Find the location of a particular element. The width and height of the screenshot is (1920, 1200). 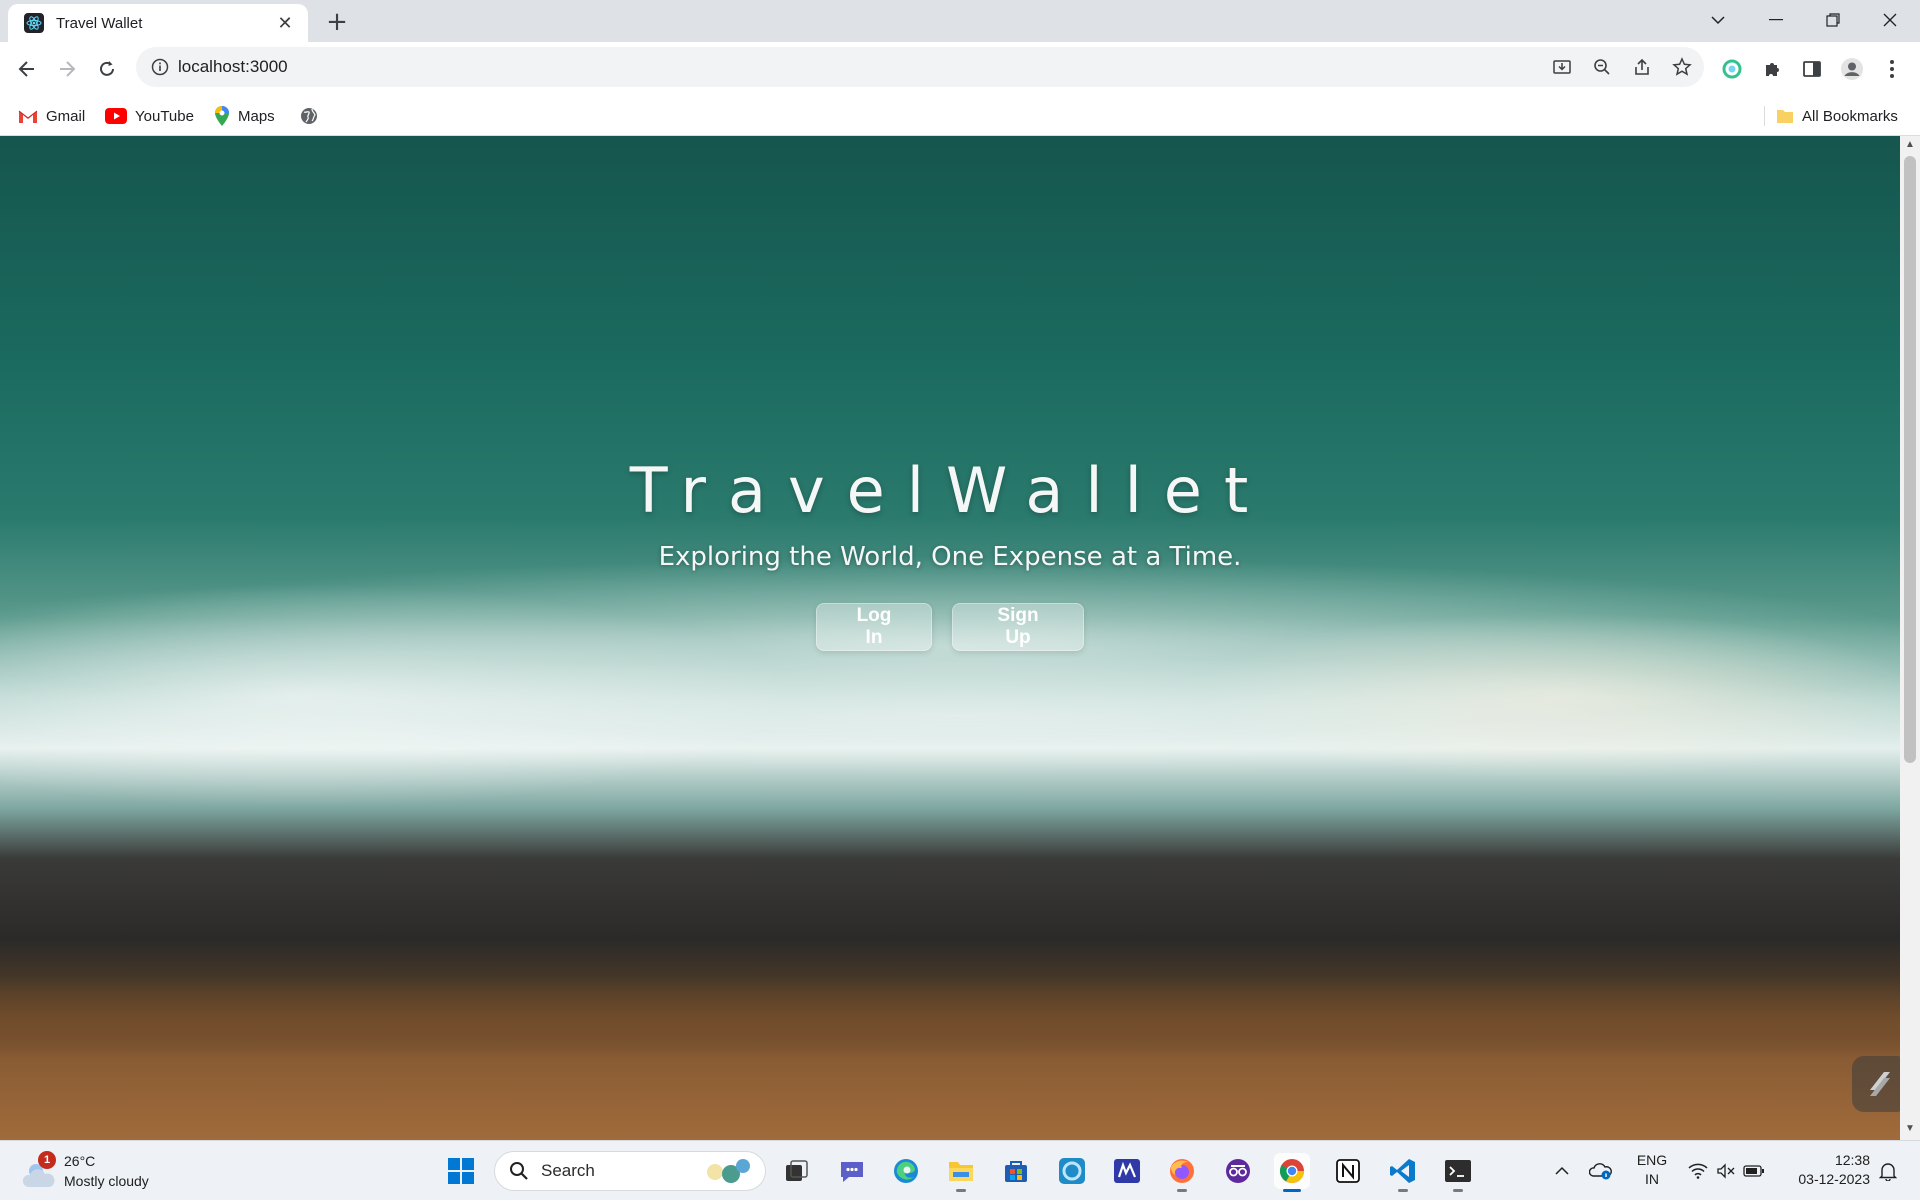

show-hidden-icons-button is located at coordinates (1562, 1171).